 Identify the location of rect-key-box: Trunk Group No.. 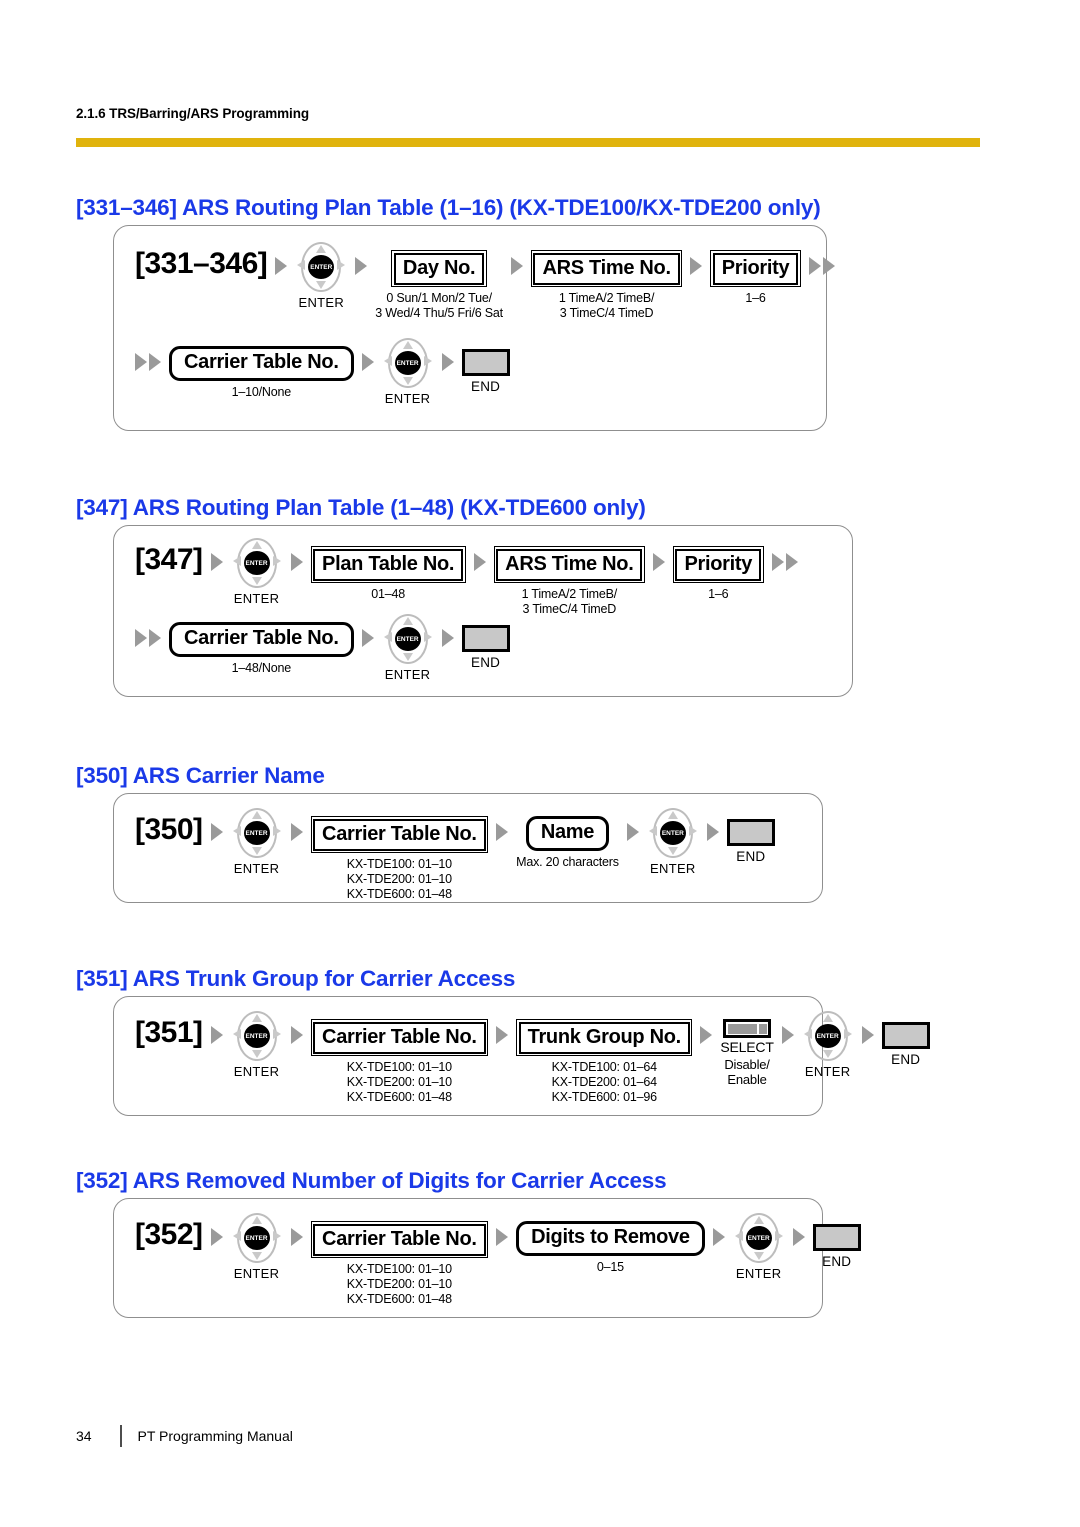
(604, 1037).